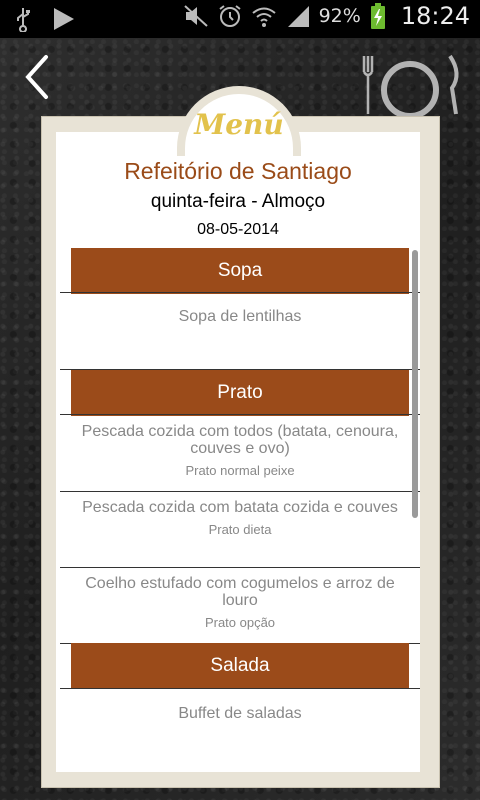 The height and width of the screenshot is (800, 480). I want to click on section-label: Sopa, so click(240, 270).